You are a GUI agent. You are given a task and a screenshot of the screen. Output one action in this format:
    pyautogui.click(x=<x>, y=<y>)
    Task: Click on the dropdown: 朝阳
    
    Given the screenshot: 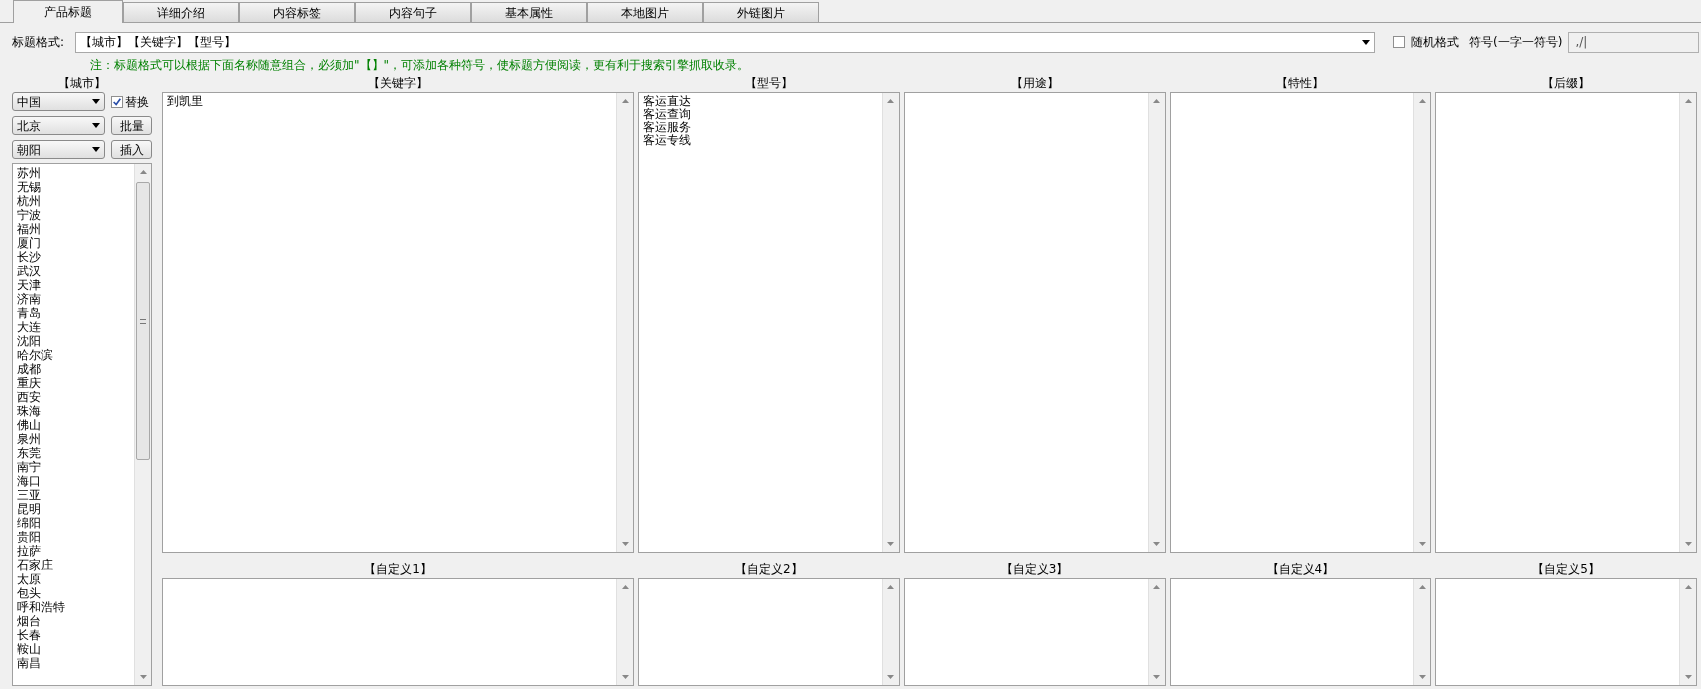 What is the action you would take?
    pyautogui.click(x=58, y=149)
    